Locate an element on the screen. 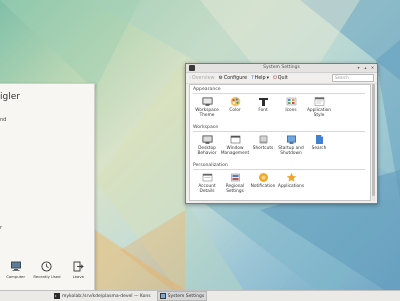  workspace-theme-icon is located at coordinates (207, 101).